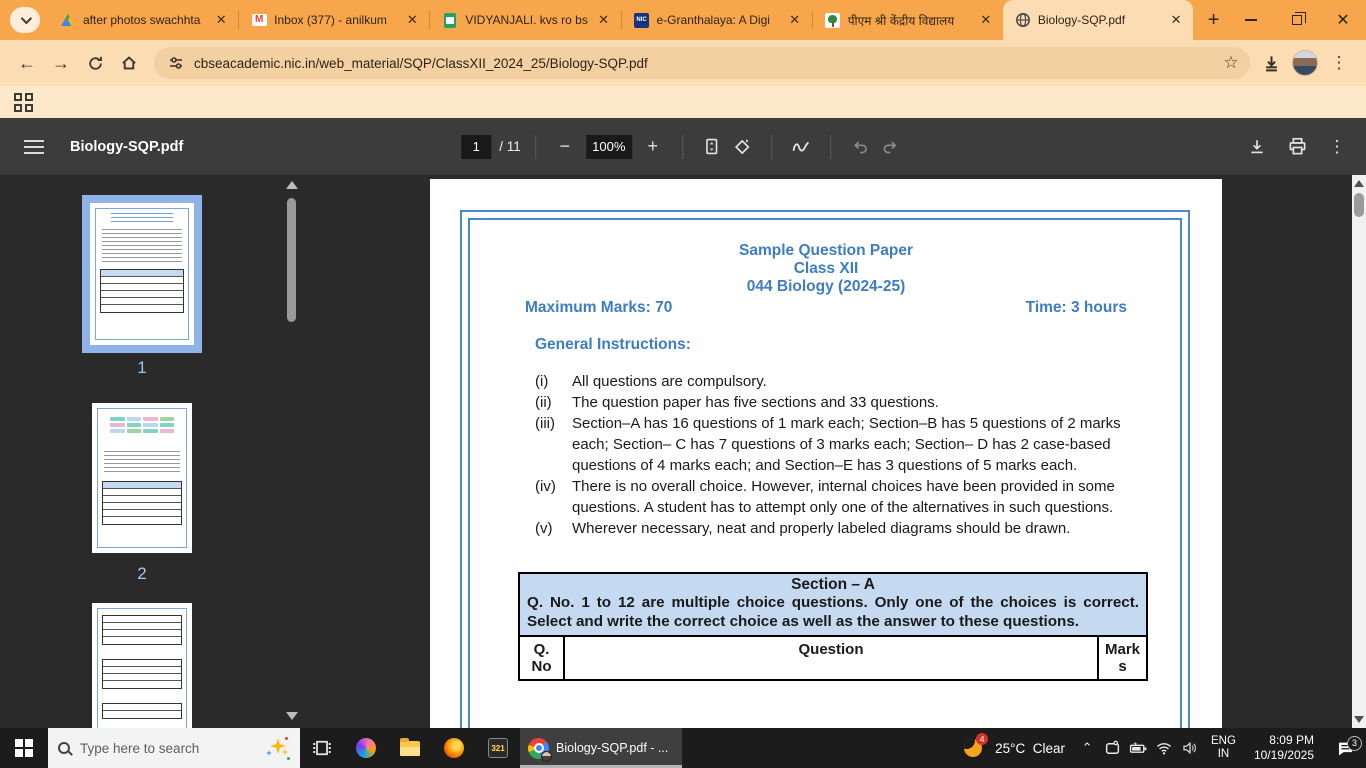  I want to click on minimize-button, so click(1251, 20).